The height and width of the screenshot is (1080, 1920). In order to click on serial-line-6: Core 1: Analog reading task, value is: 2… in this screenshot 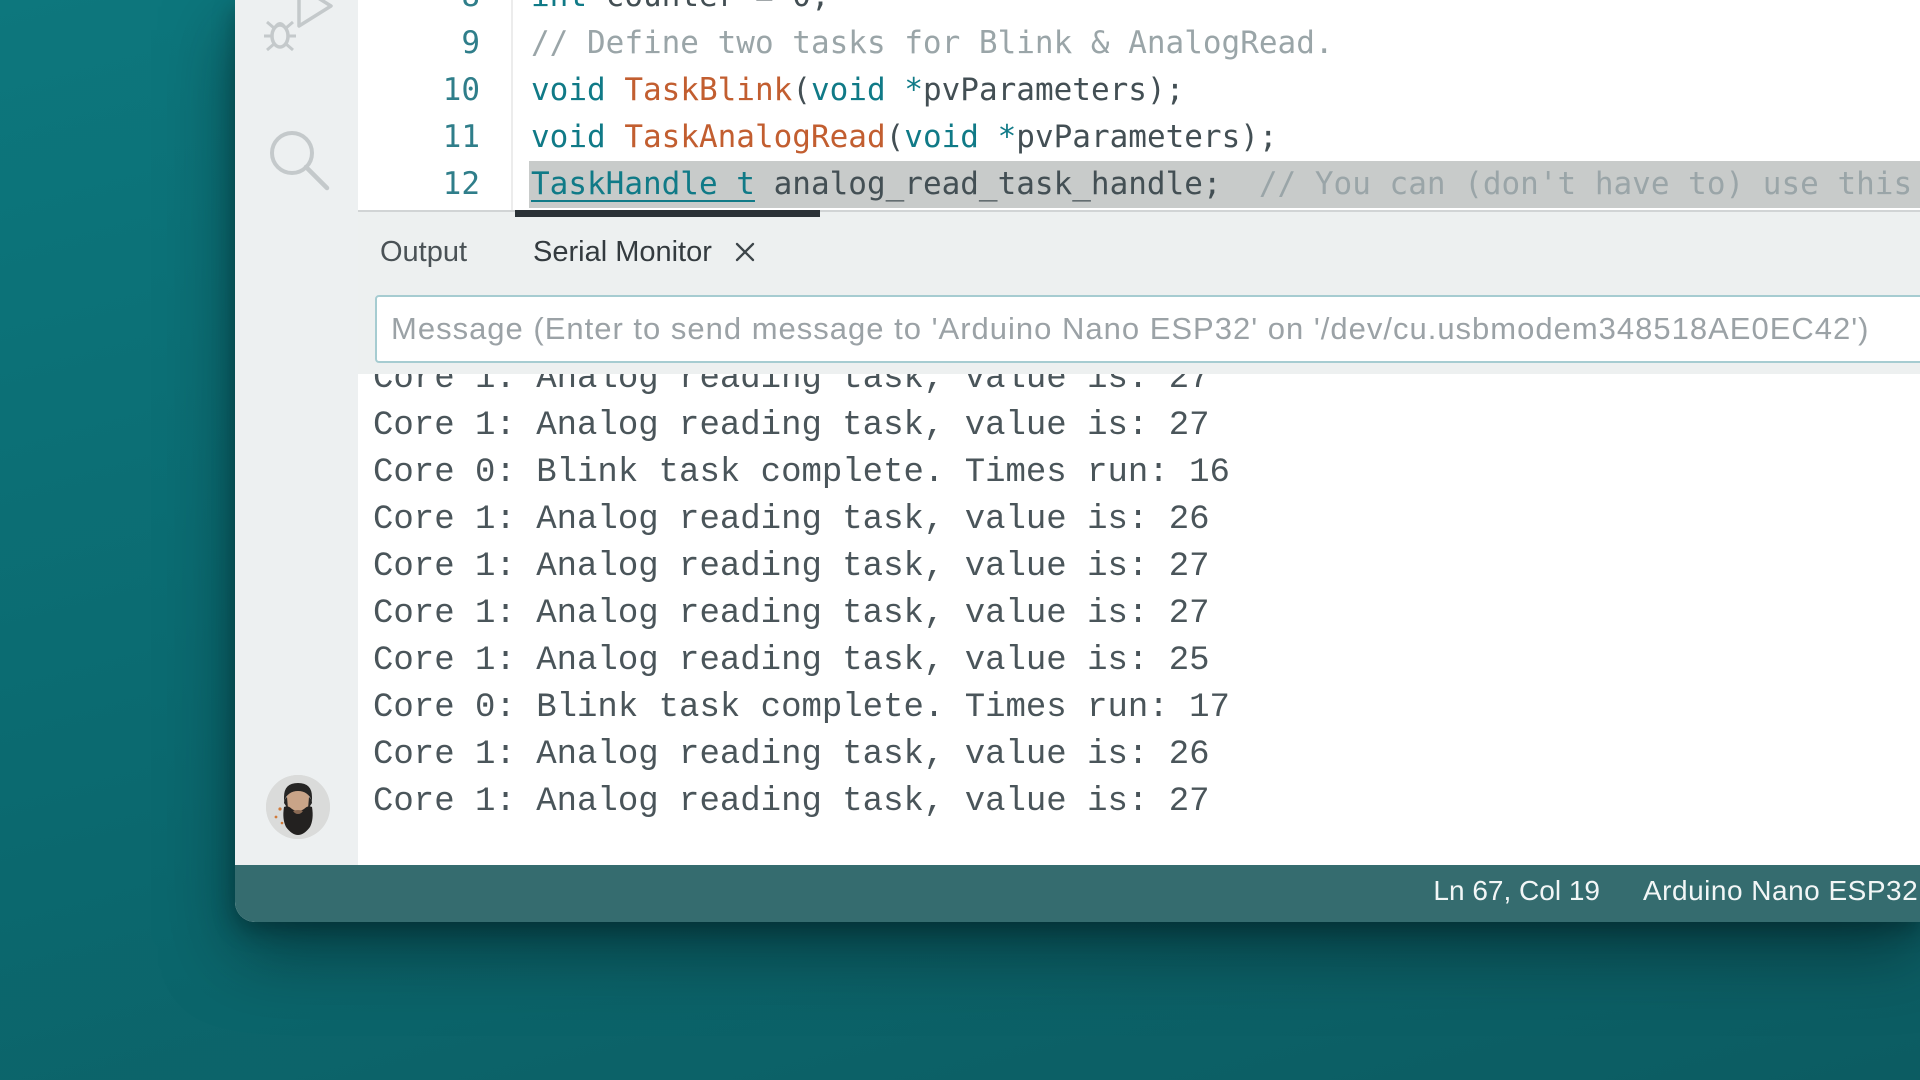, I will do `click(791, 614)`.